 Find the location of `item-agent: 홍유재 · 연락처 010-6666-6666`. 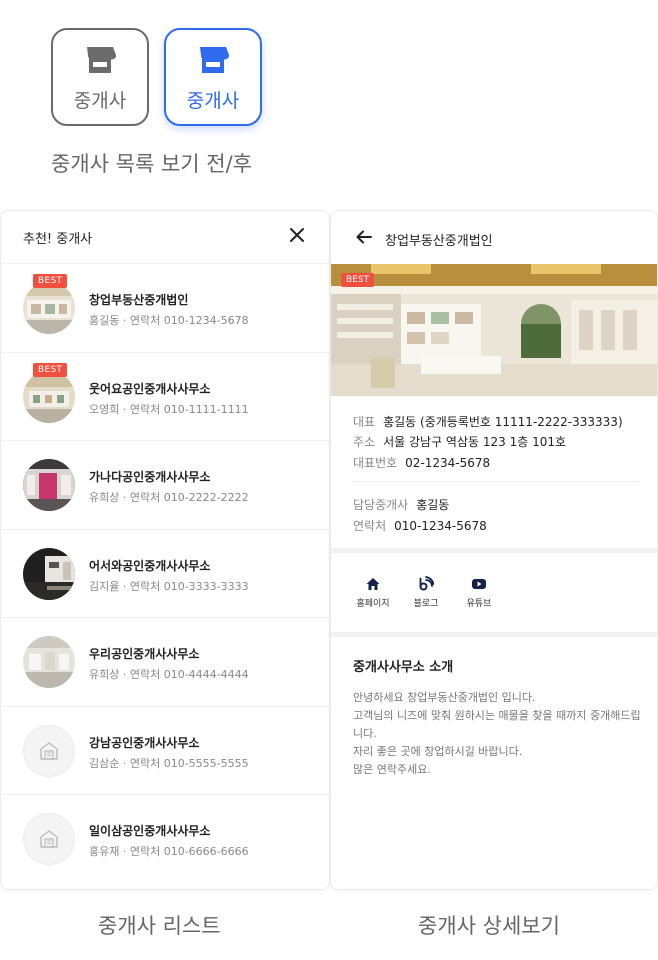

item-agent: 홍유재 · 연락처 010-6666-6666 is located at coordinates (169, 851).